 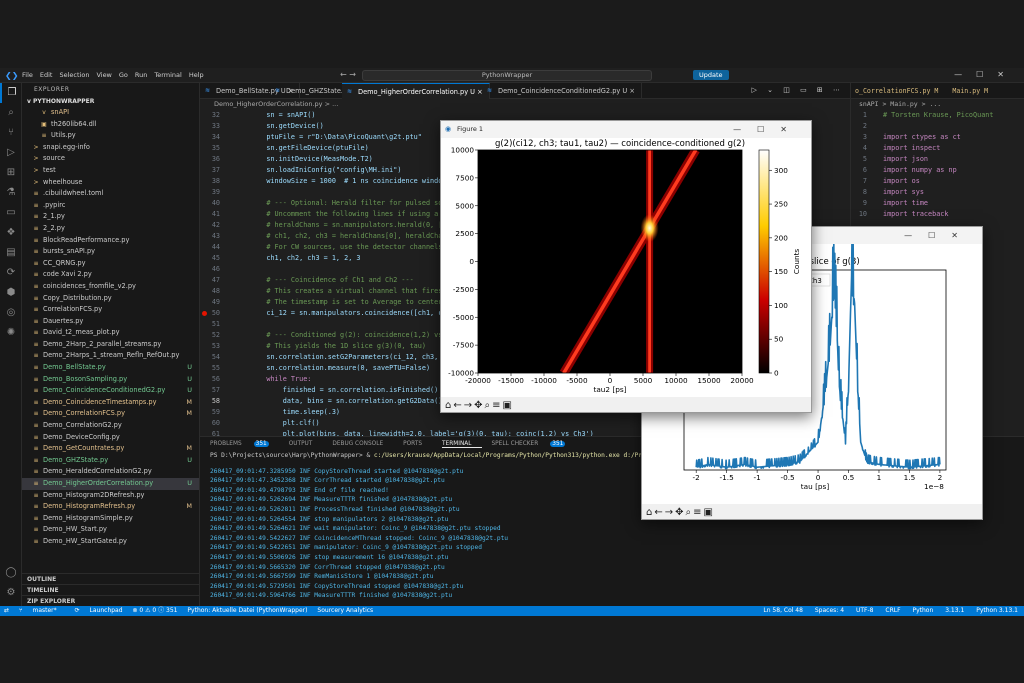 I want to click on file-item: ≡ Demo_HW_Start.py, so click(x=110, y=530).